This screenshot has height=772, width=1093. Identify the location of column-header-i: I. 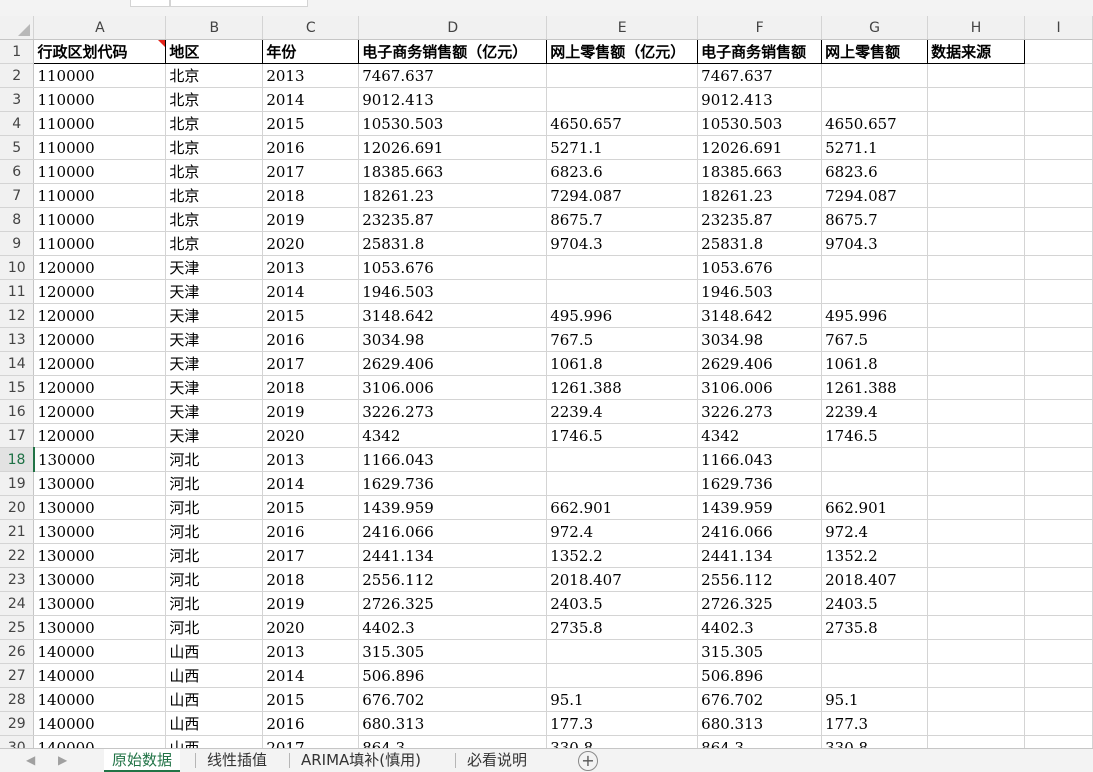
(1058, 28).